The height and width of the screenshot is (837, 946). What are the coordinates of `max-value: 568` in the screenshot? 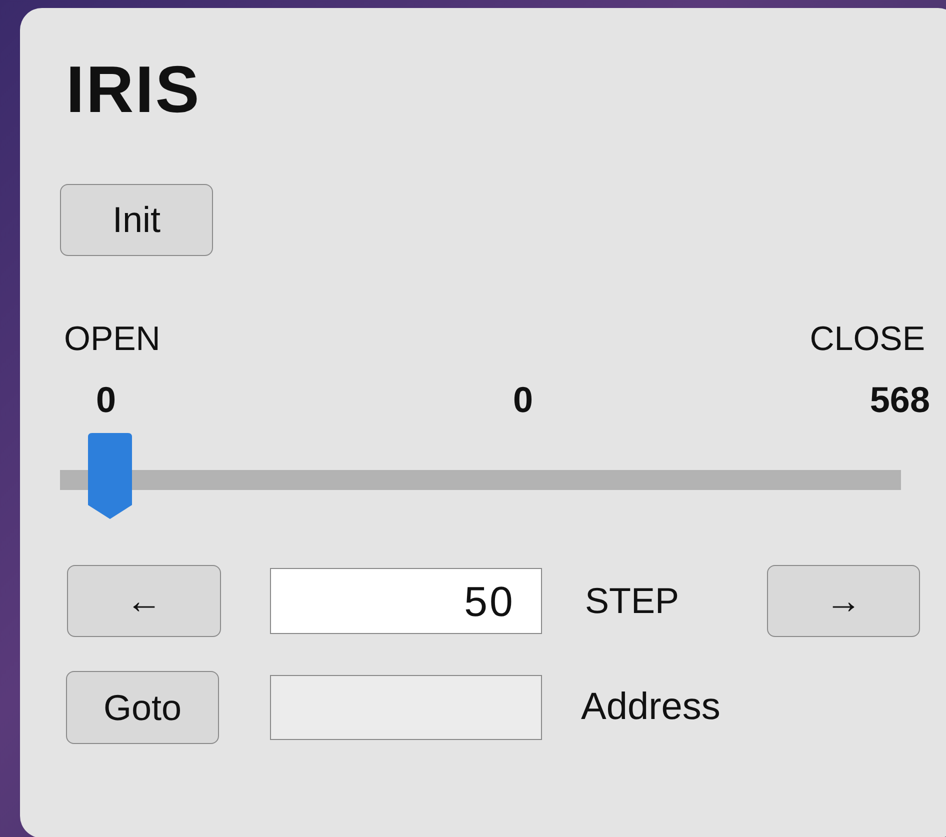 It's located at (900, 400).